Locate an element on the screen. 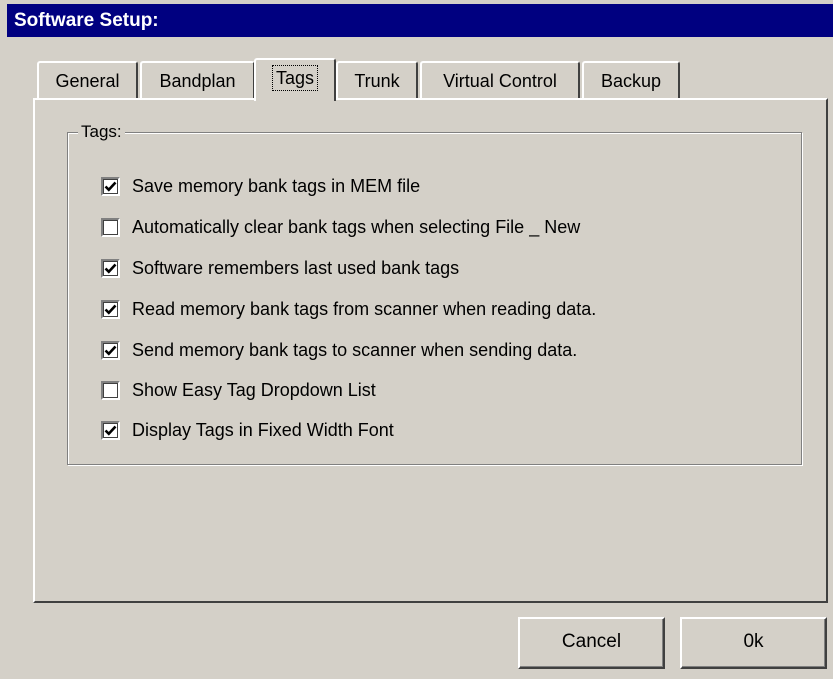 The image size is (833, 679). tab-tags: Tags is located at coordinates (295, 79).